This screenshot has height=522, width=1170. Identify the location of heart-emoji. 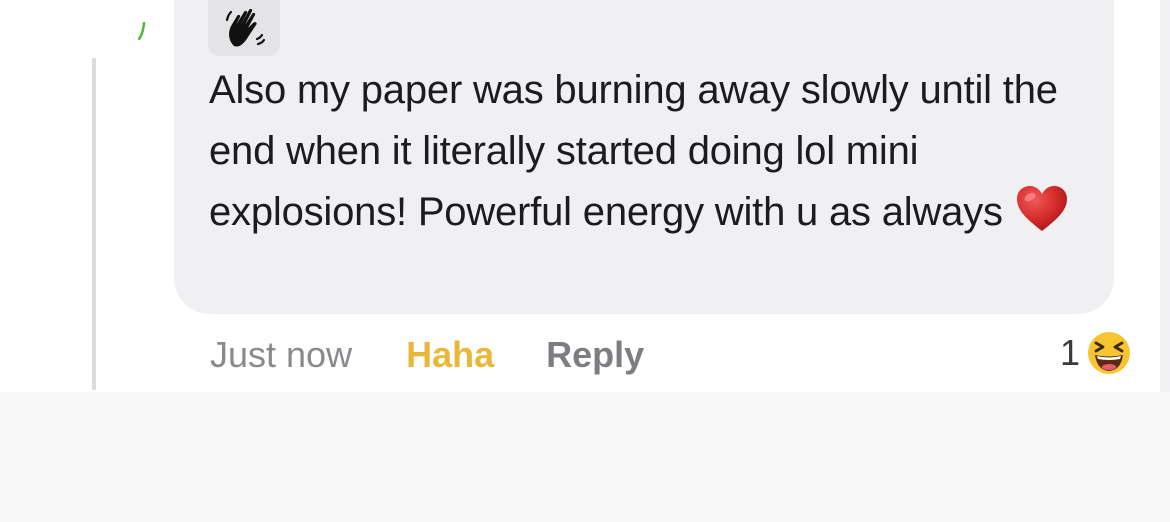
(1042, 218).